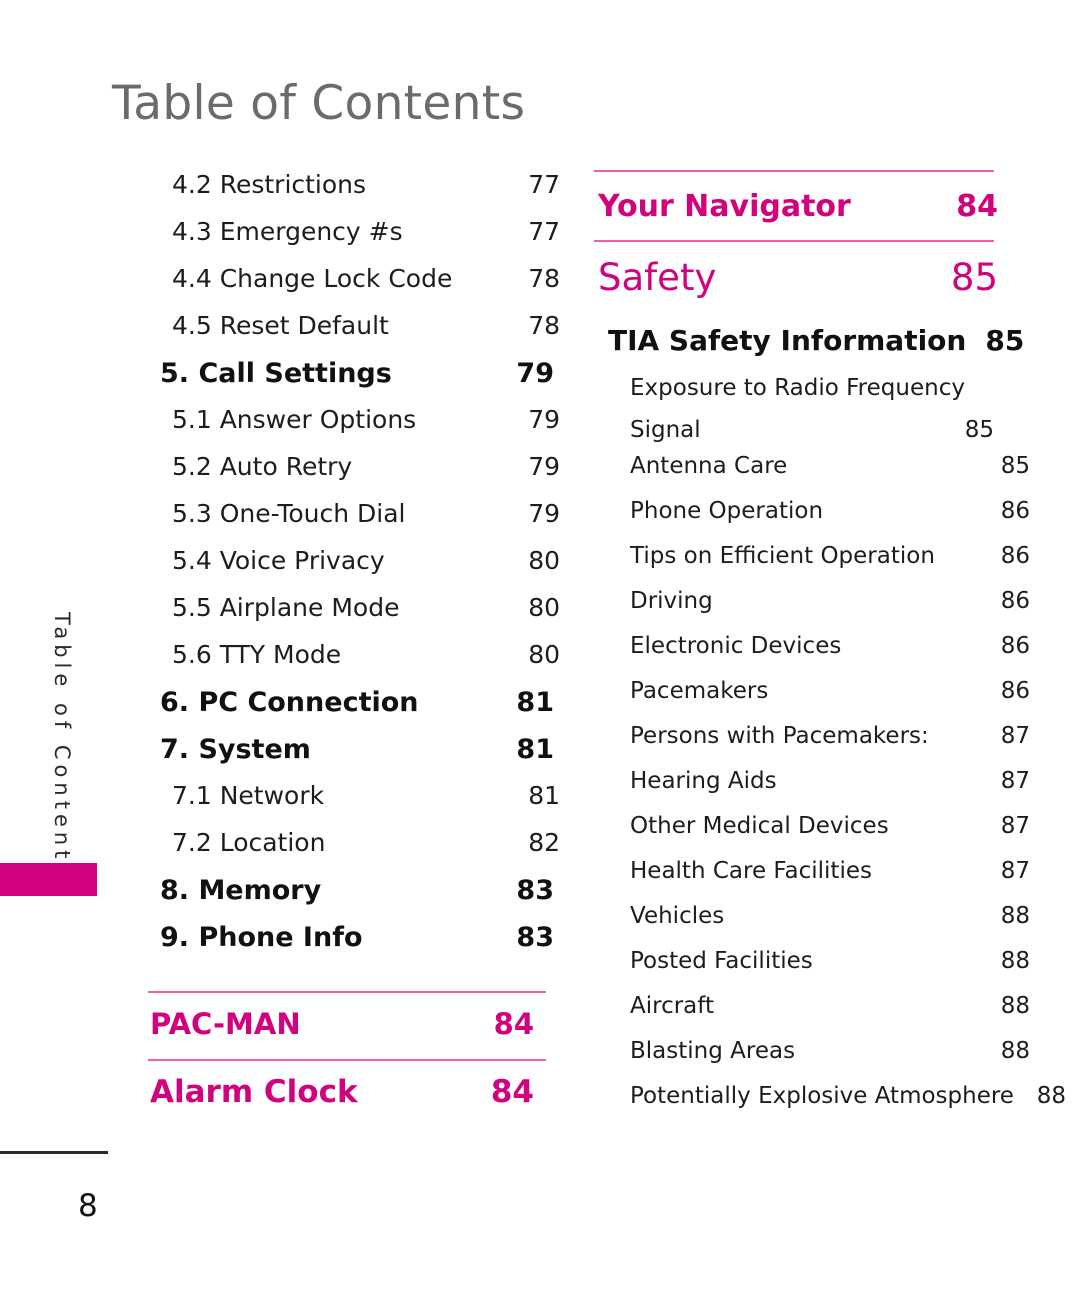 The width and height of the screenshot is (1080, 1295). Describe the element at coordinates (235, 749) in the screenshot. I see `toc-entry-label: 7. System` at that location.